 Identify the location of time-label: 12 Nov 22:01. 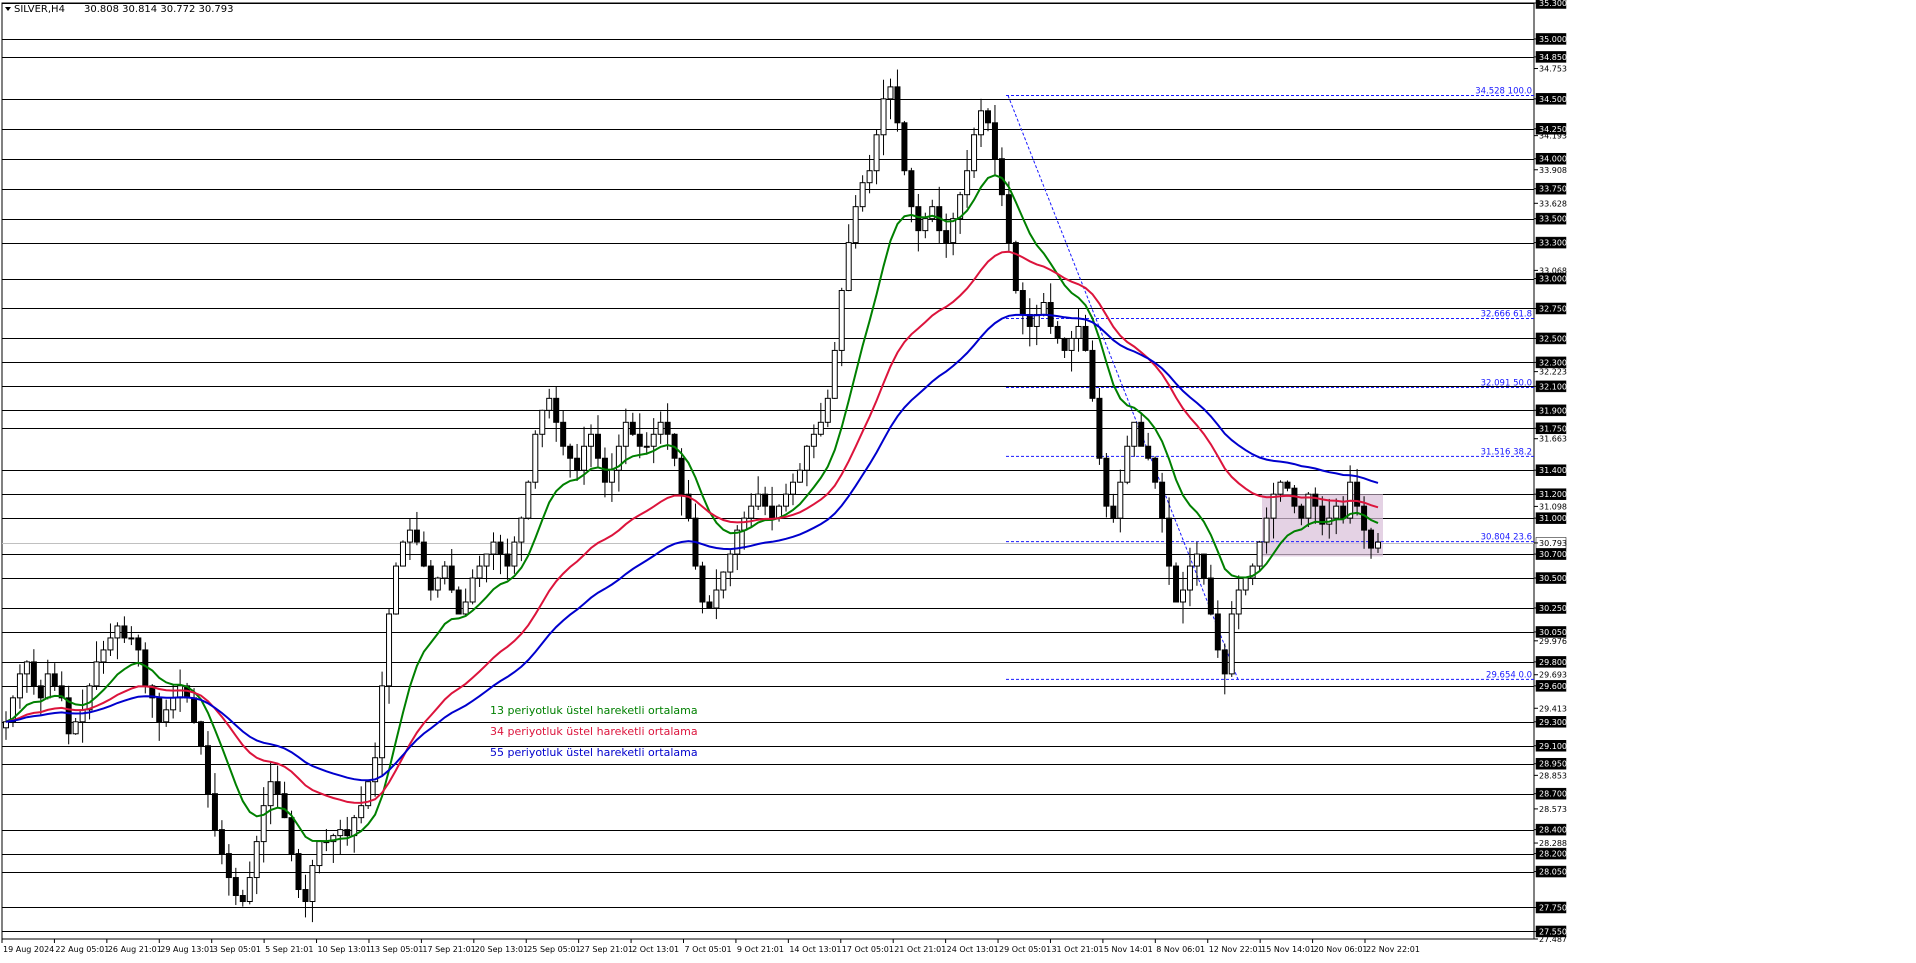
(1236, 949).